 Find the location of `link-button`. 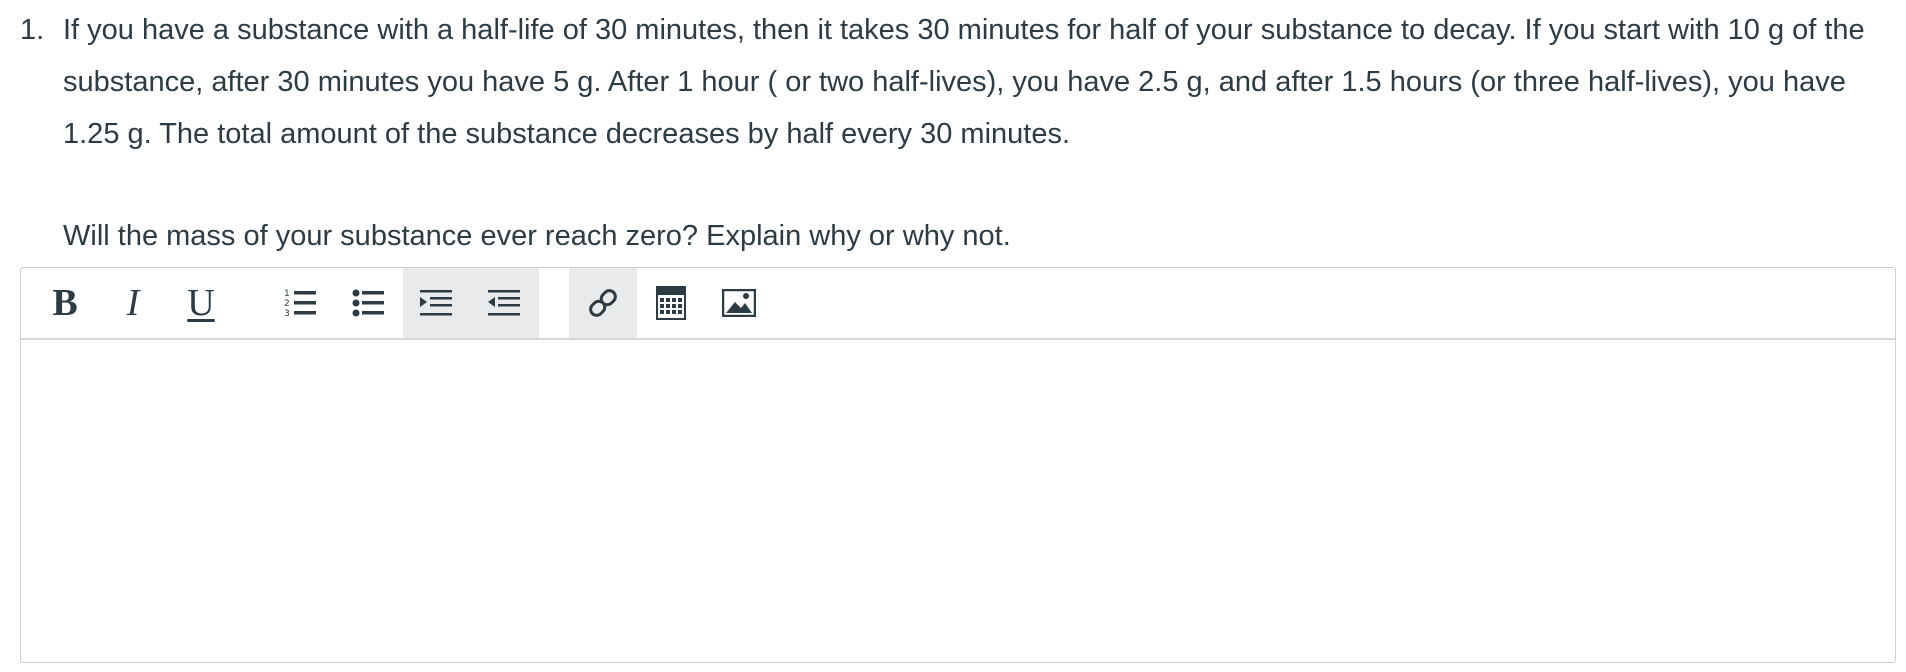

link-button is located at coordinates (603, 303).